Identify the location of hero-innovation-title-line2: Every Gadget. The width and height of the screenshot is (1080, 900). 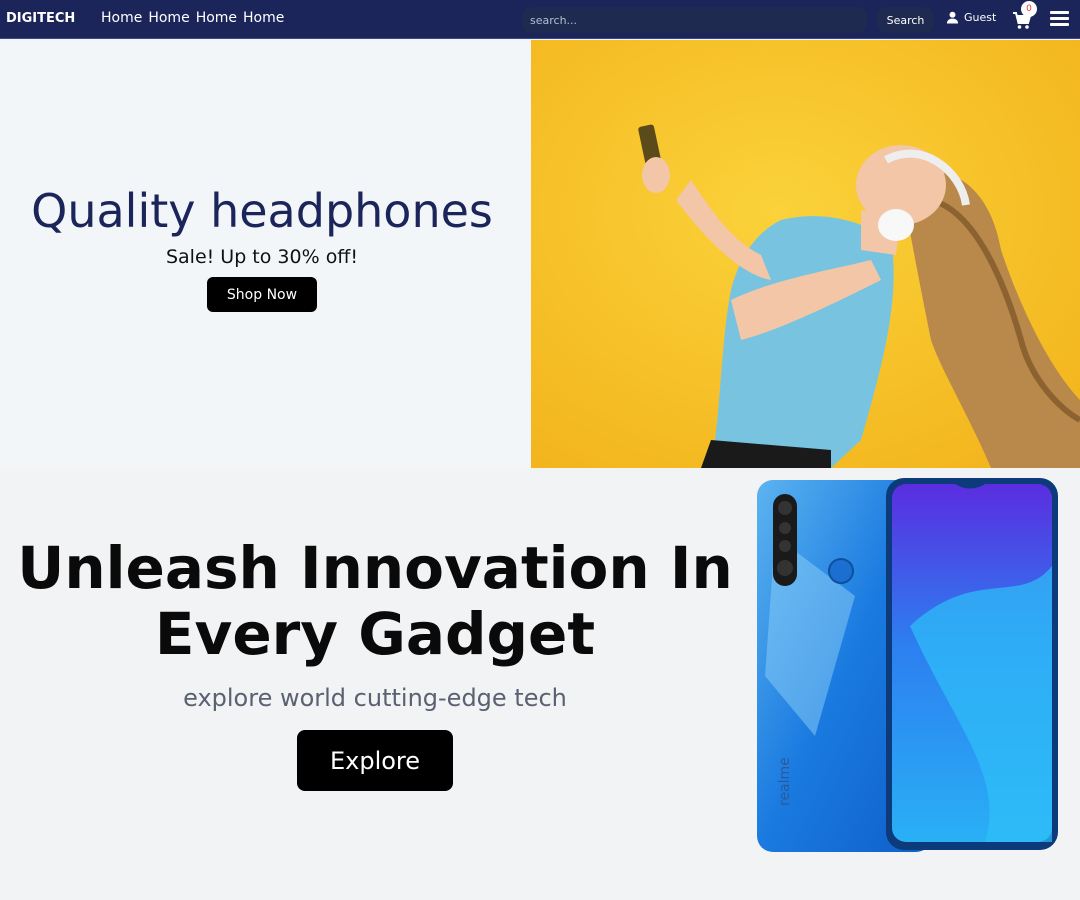
(375, 634).